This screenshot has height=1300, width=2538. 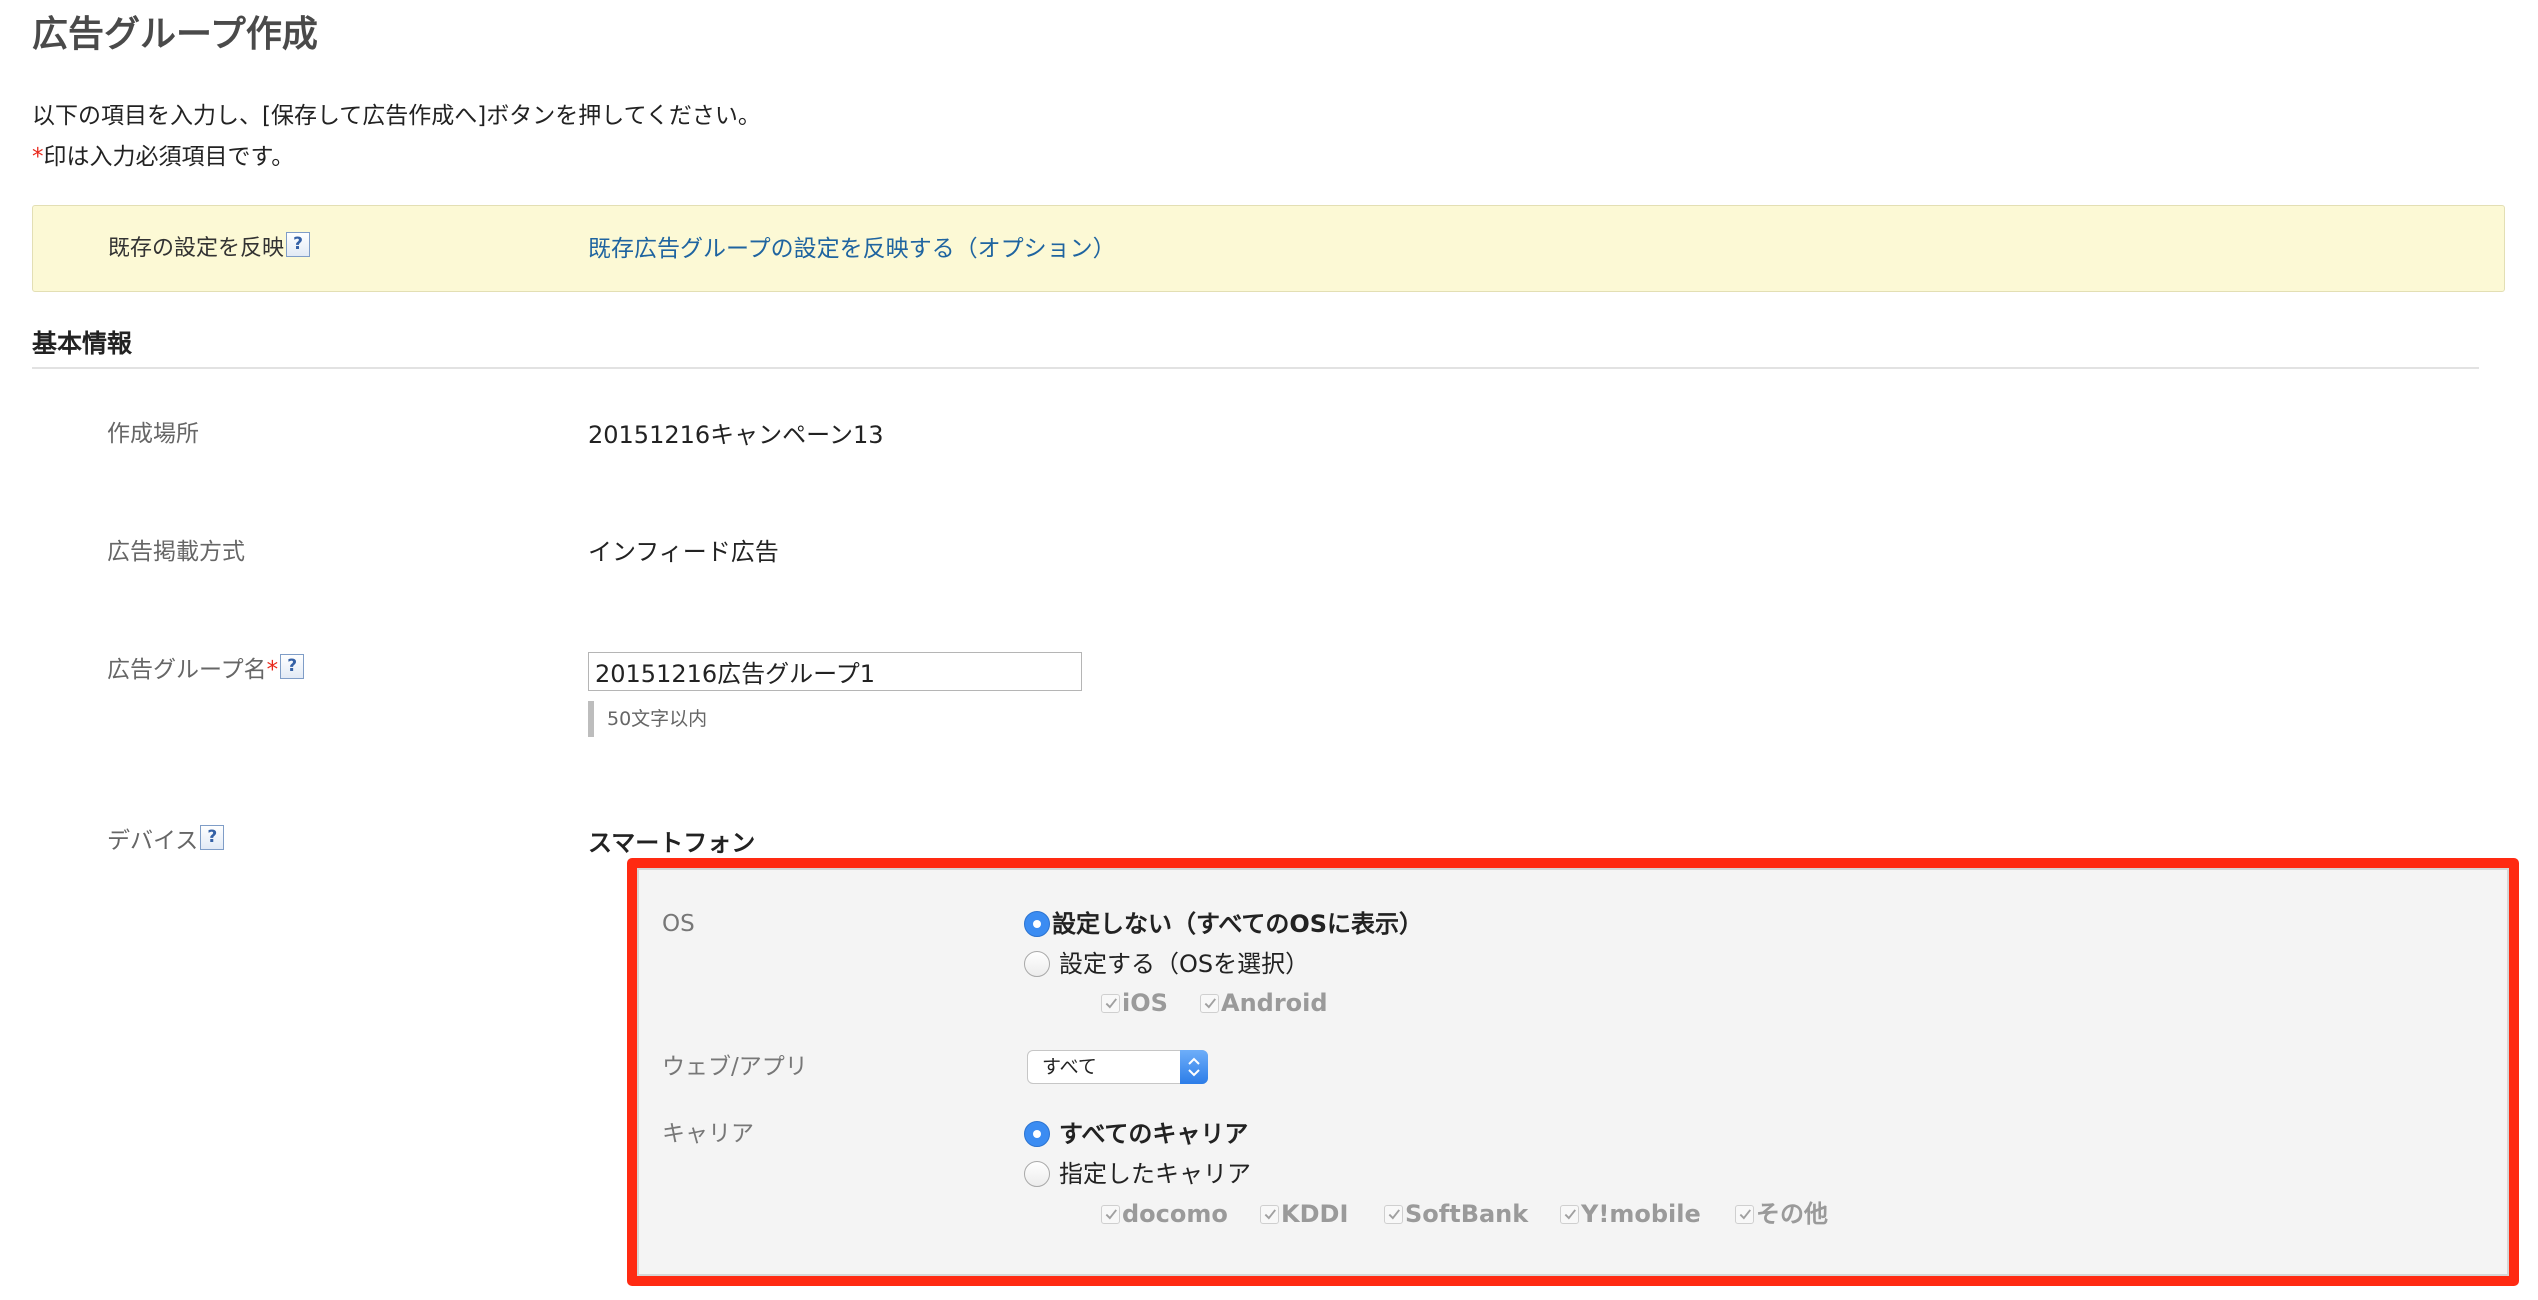 What do you see at coordinates (1268, 248) in the screenshot?
I see `existing-settings-panel: 既存の設定を反映 ? 既存広告グループの設定を反映する（オプション）` at bounding box center [1268, 248].